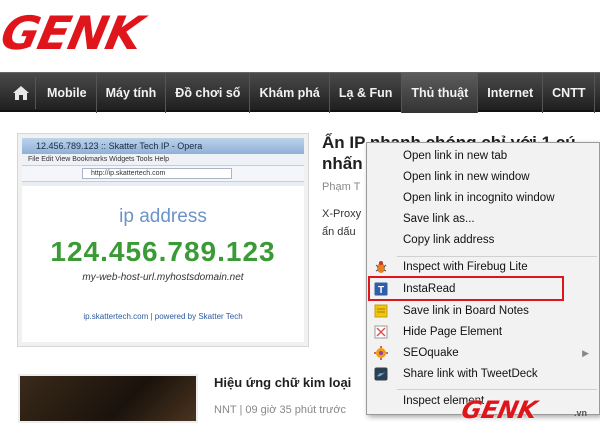 This screenshot has height=423, width=600. What do you see at coordinates (466, 311) in the screenshot?
I see `menu-item-label: Save link in Board Notes` at bounding box center [466, 311].